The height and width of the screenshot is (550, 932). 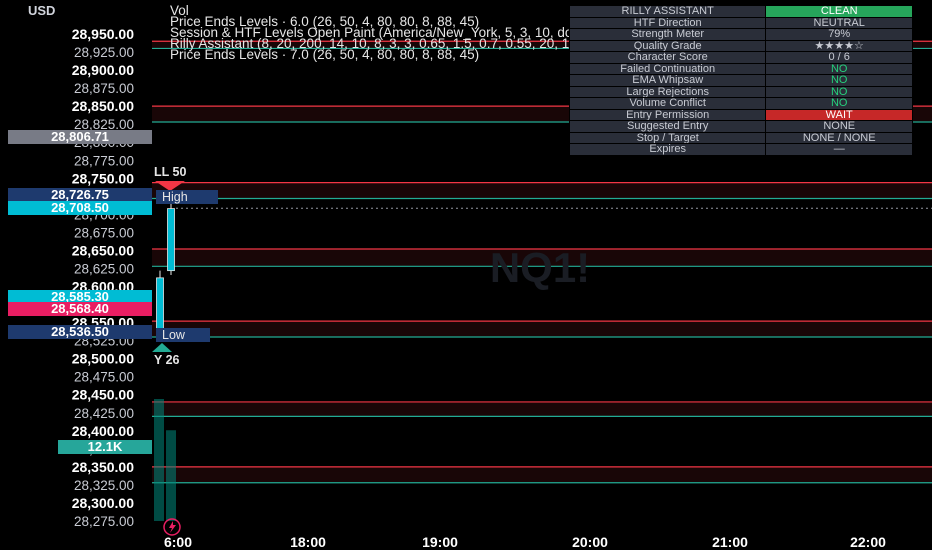 What do you see at coordinates (667, 137) in the screenshot?
I see `panel-row-label: Stop / Target` at bounding box center [667, 137].